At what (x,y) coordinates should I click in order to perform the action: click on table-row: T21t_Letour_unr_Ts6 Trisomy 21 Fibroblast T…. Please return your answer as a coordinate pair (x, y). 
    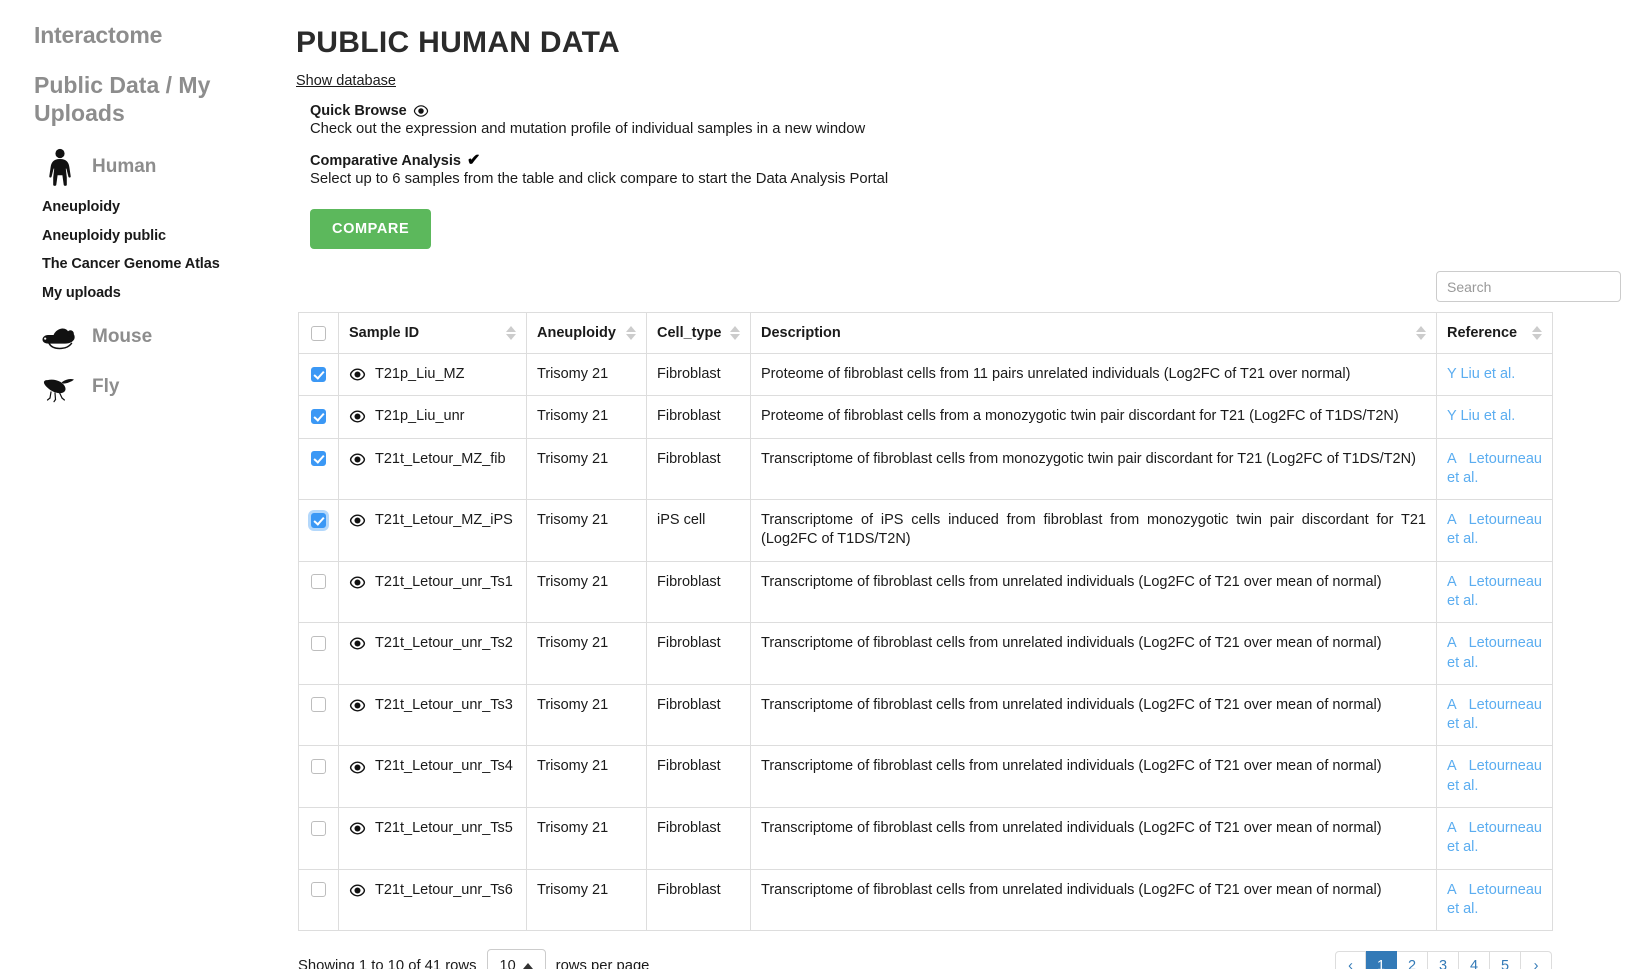
    Looking at the image, I should click on (925, 900).